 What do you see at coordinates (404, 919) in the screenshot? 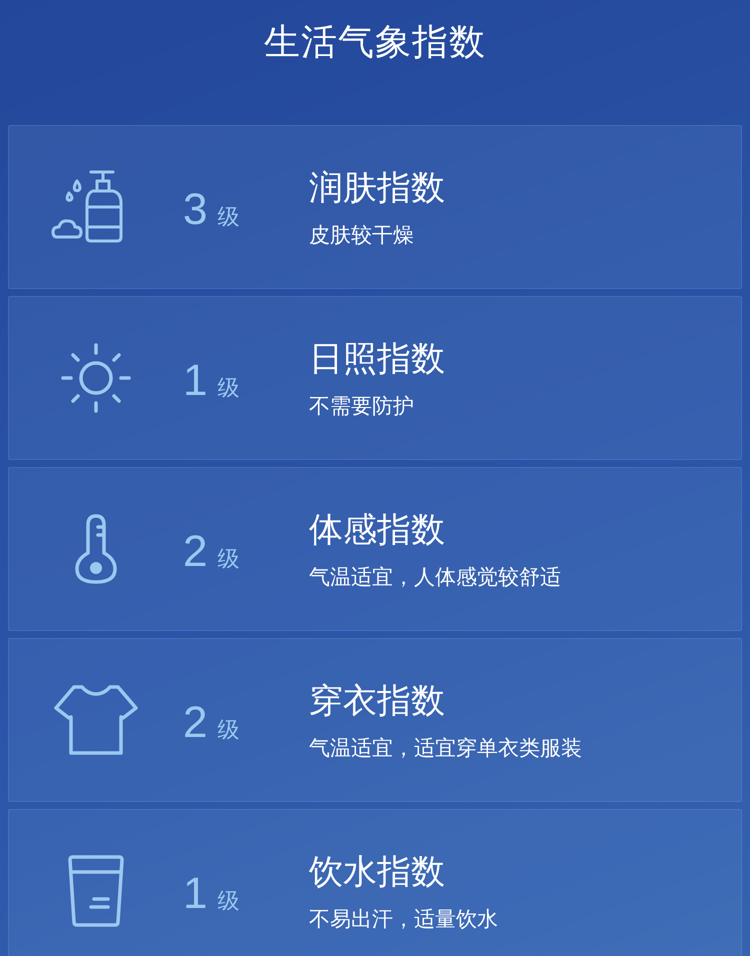
I see `index-advice: 不易出汗，适量饮水` at bounding box center [404, 919].